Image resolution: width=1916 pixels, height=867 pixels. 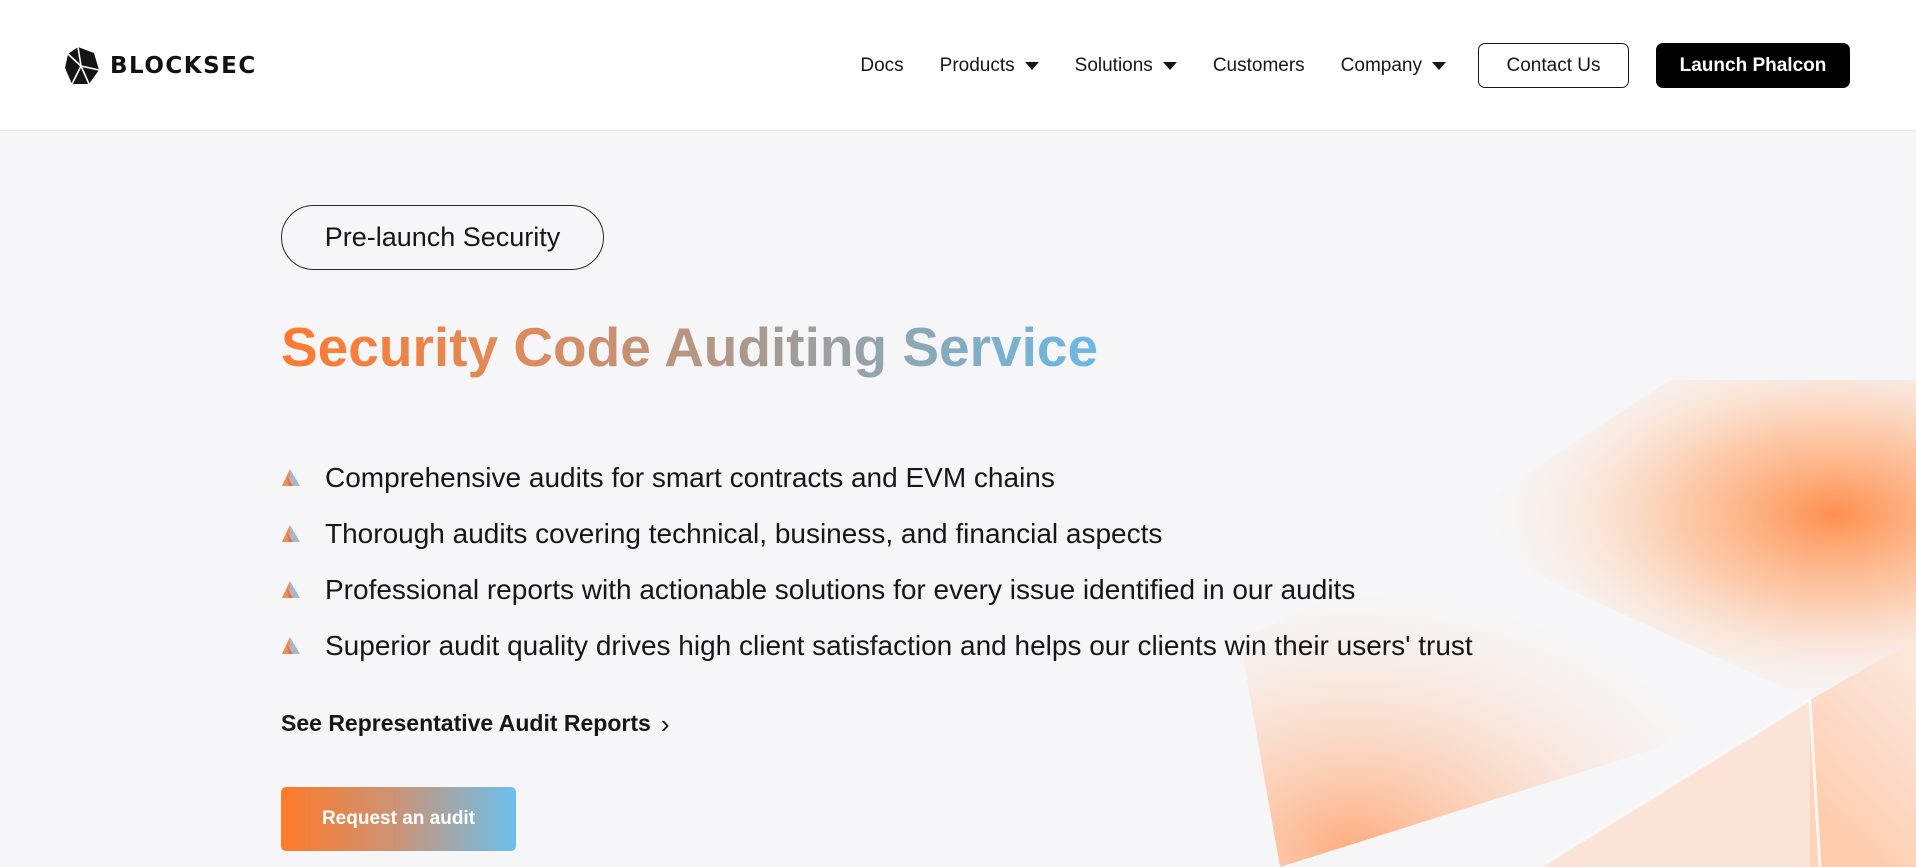 I want to click on nav-customers-label: Customers, so click(x=1258, y=65).